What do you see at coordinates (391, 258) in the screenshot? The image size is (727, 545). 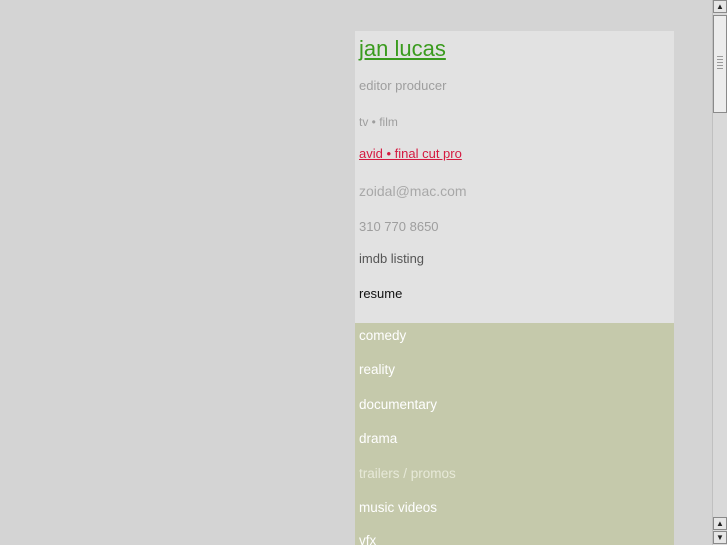 I see `imdb-link: imdb listing` at bounding box center [391, 258].